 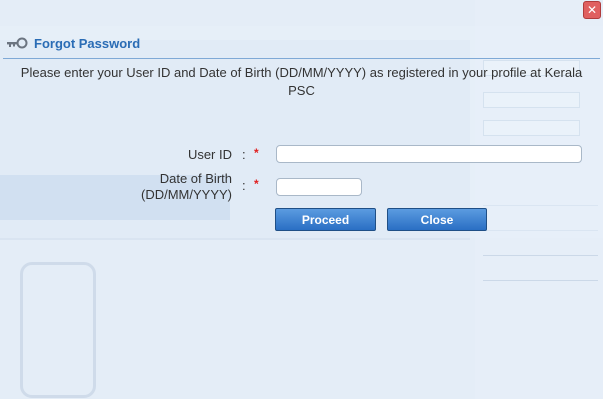 I want to click on dialog-title: Forgot Password, so click(x=87, y=43).